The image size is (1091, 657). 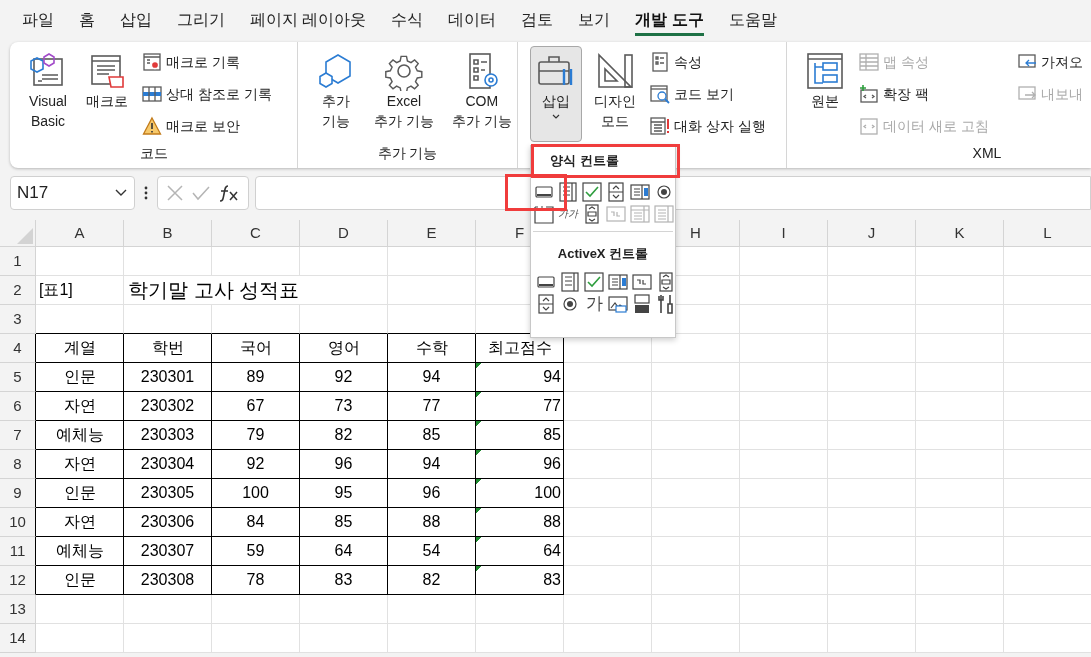 I want to click on table-cell: 96, so click(x=432, y=493).